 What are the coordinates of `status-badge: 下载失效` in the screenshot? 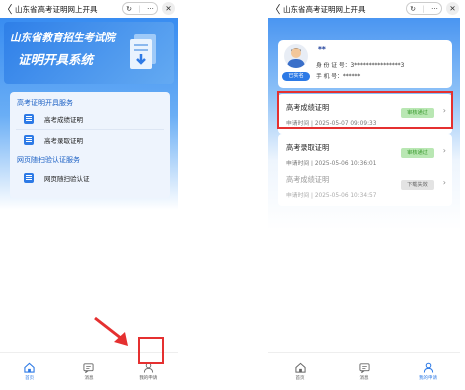 It's located at (417, 185).